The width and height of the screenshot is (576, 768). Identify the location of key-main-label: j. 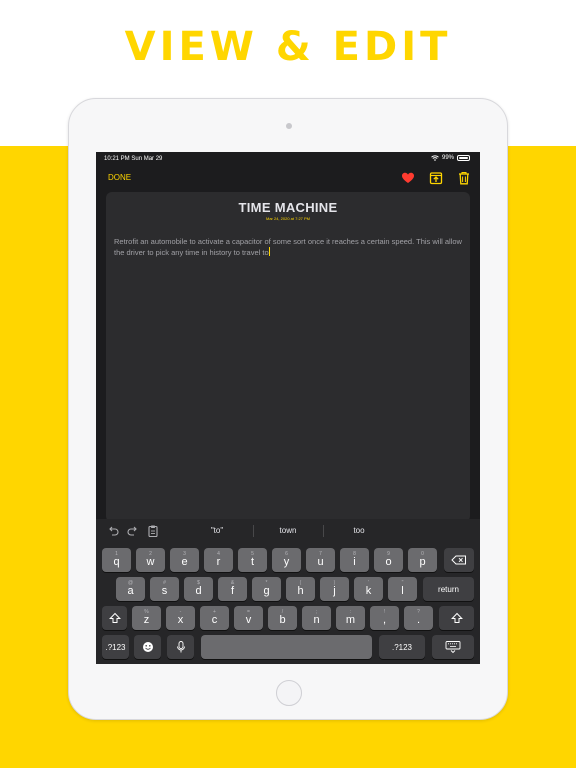
(334, 591).